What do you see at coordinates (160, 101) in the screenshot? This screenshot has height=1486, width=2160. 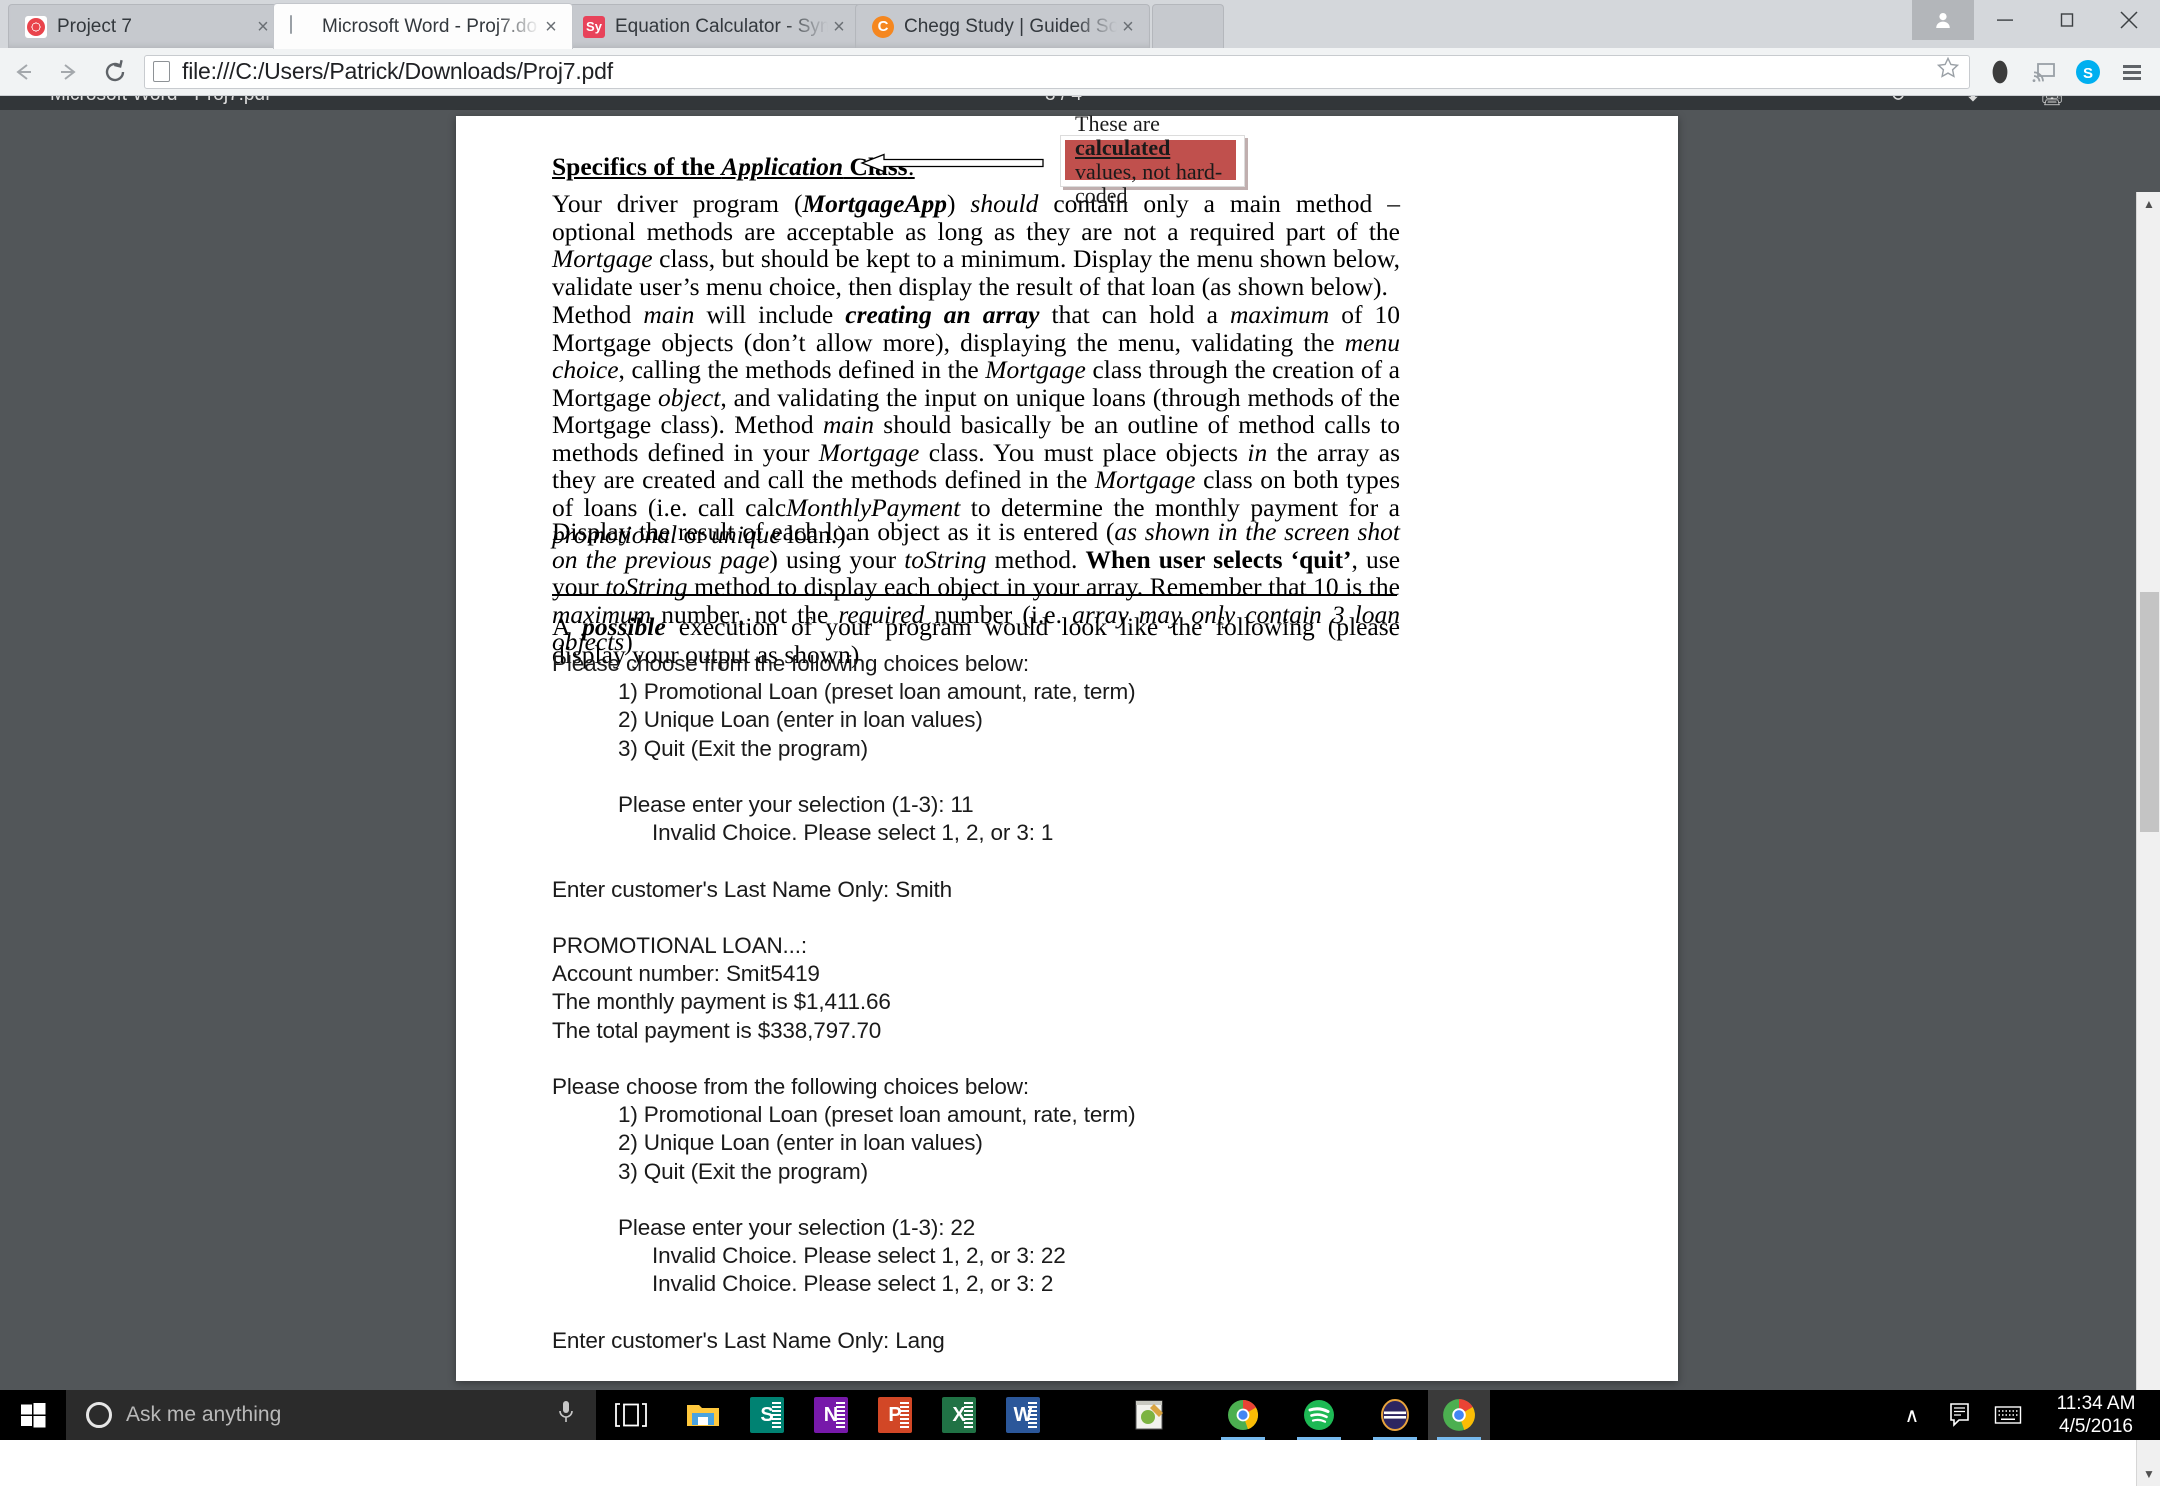 I see `pdf-title: Microsoft Word - Proj7.pdf` at bounding box center [160, 101].